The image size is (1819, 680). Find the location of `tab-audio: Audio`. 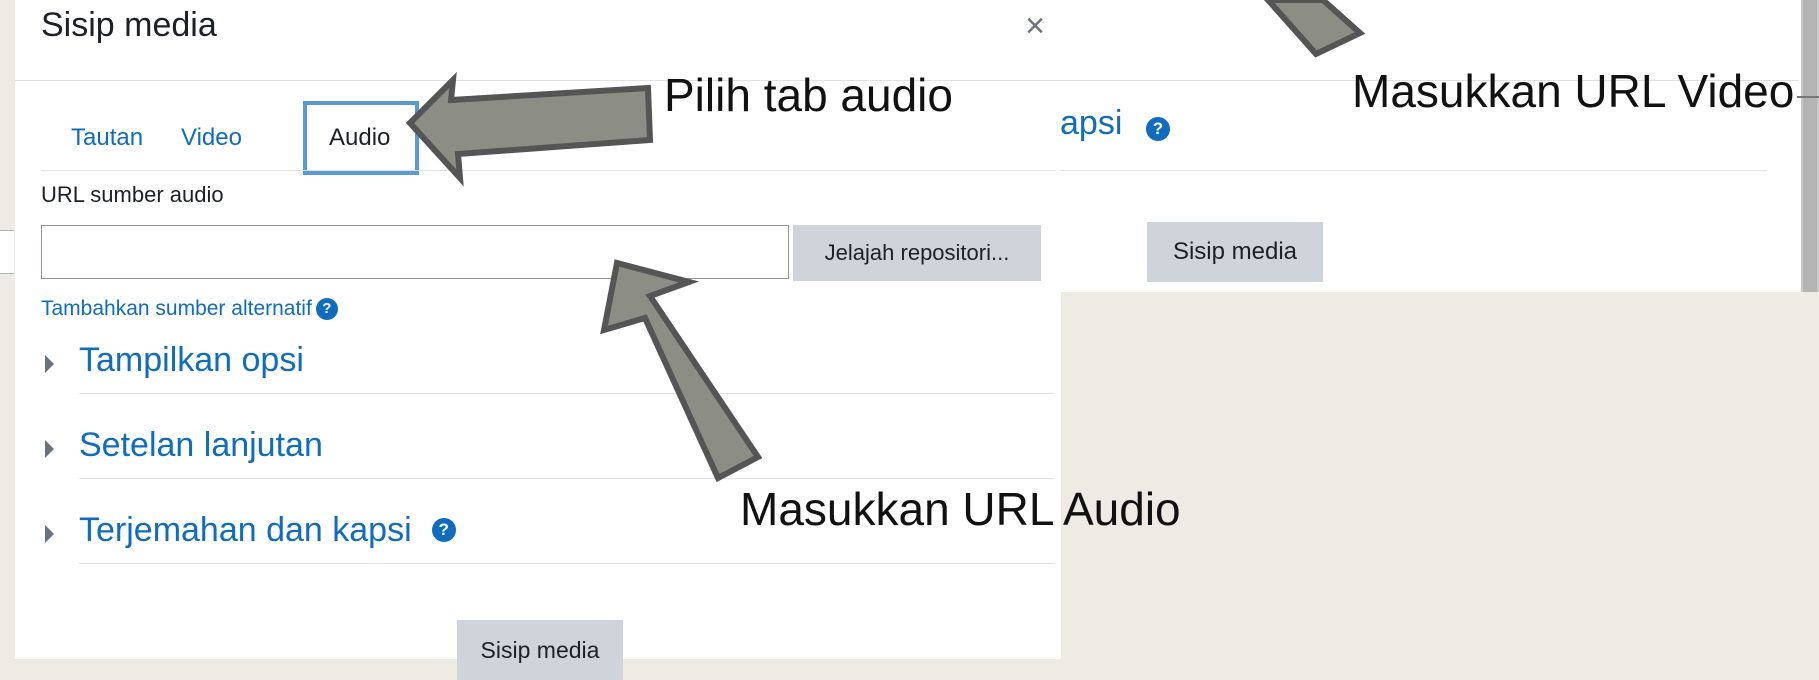

tab-audio: Audio is located at coordinates (361, 138).